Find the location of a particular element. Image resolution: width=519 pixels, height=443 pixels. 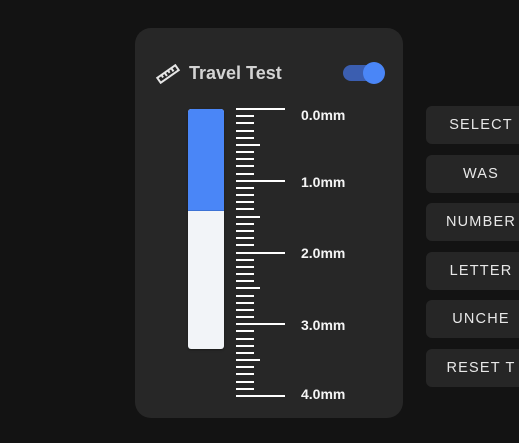

travel-scale is located at coordinates (266, 254).